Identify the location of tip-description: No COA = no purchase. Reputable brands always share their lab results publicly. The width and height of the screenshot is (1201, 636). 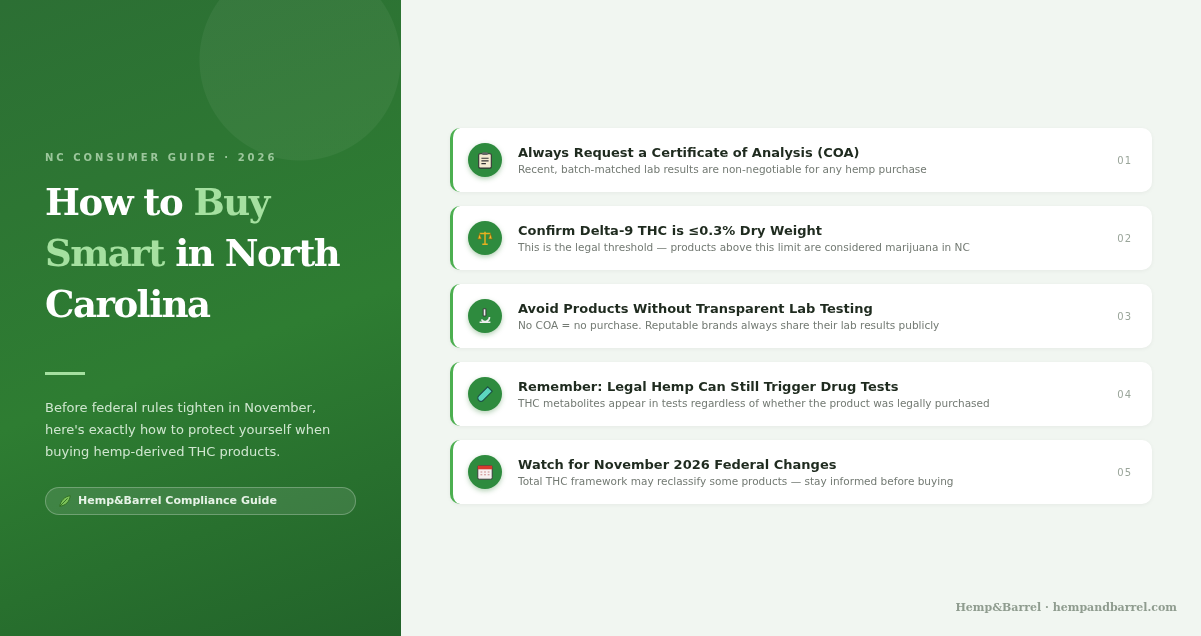
(729, 325).